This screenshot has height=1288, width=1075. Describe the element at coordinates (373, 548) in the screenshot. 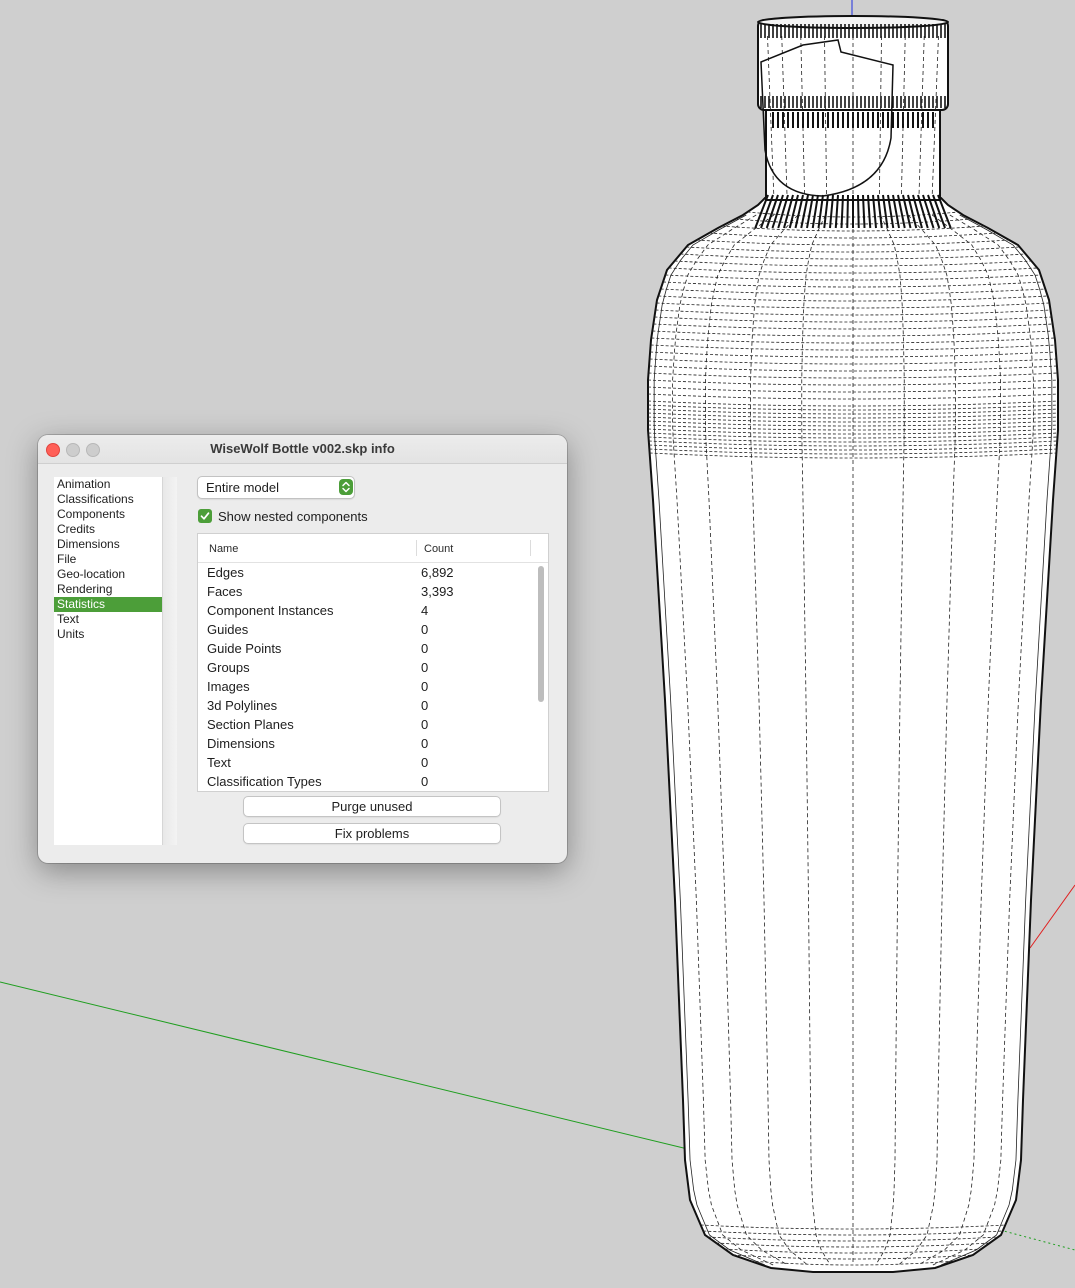

I see `table-header: Name Count` at that location.